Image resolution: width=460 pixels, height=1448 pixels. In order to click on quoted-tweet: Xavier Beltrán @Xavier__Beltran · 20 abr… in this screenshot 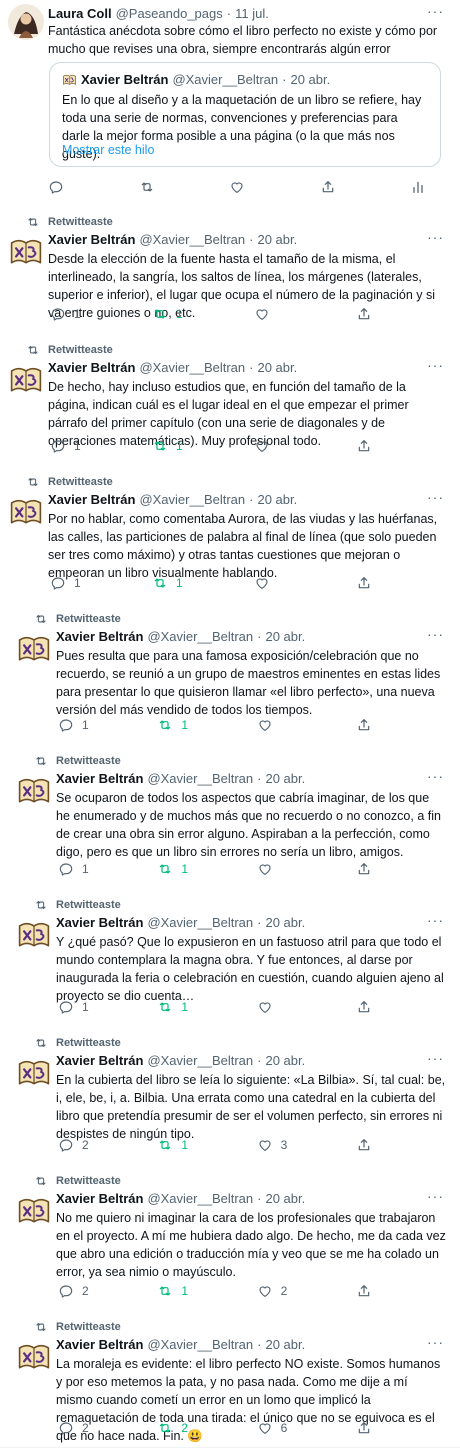, I will do `click(245, 114)`.